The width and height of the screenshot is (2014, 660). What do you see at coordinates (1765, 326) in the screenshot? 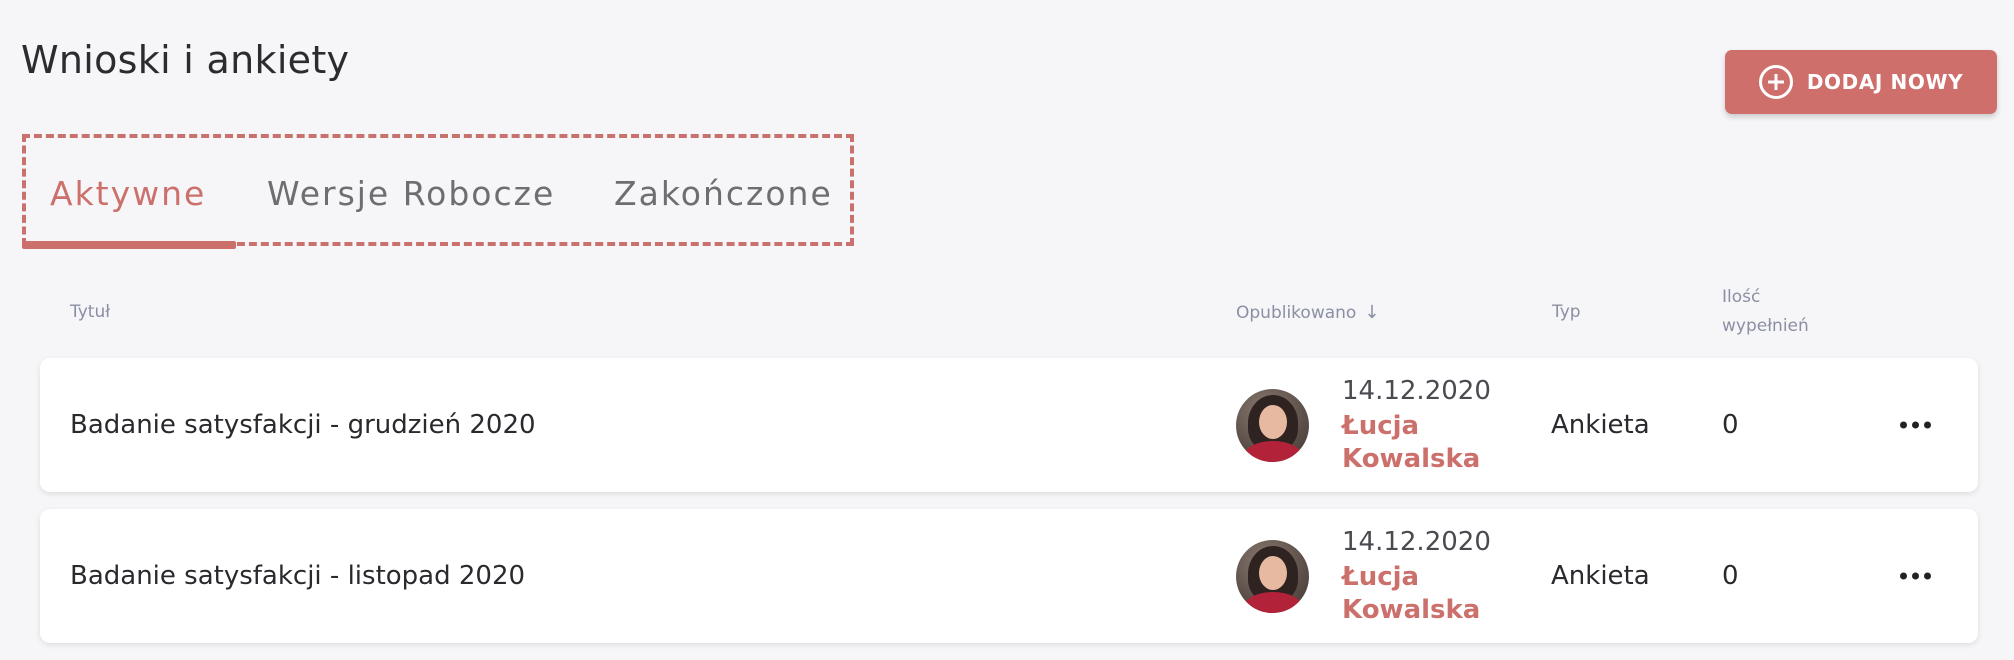
I see `column-header-count-line2: wypełnień` at bounding box center [1765, 326].